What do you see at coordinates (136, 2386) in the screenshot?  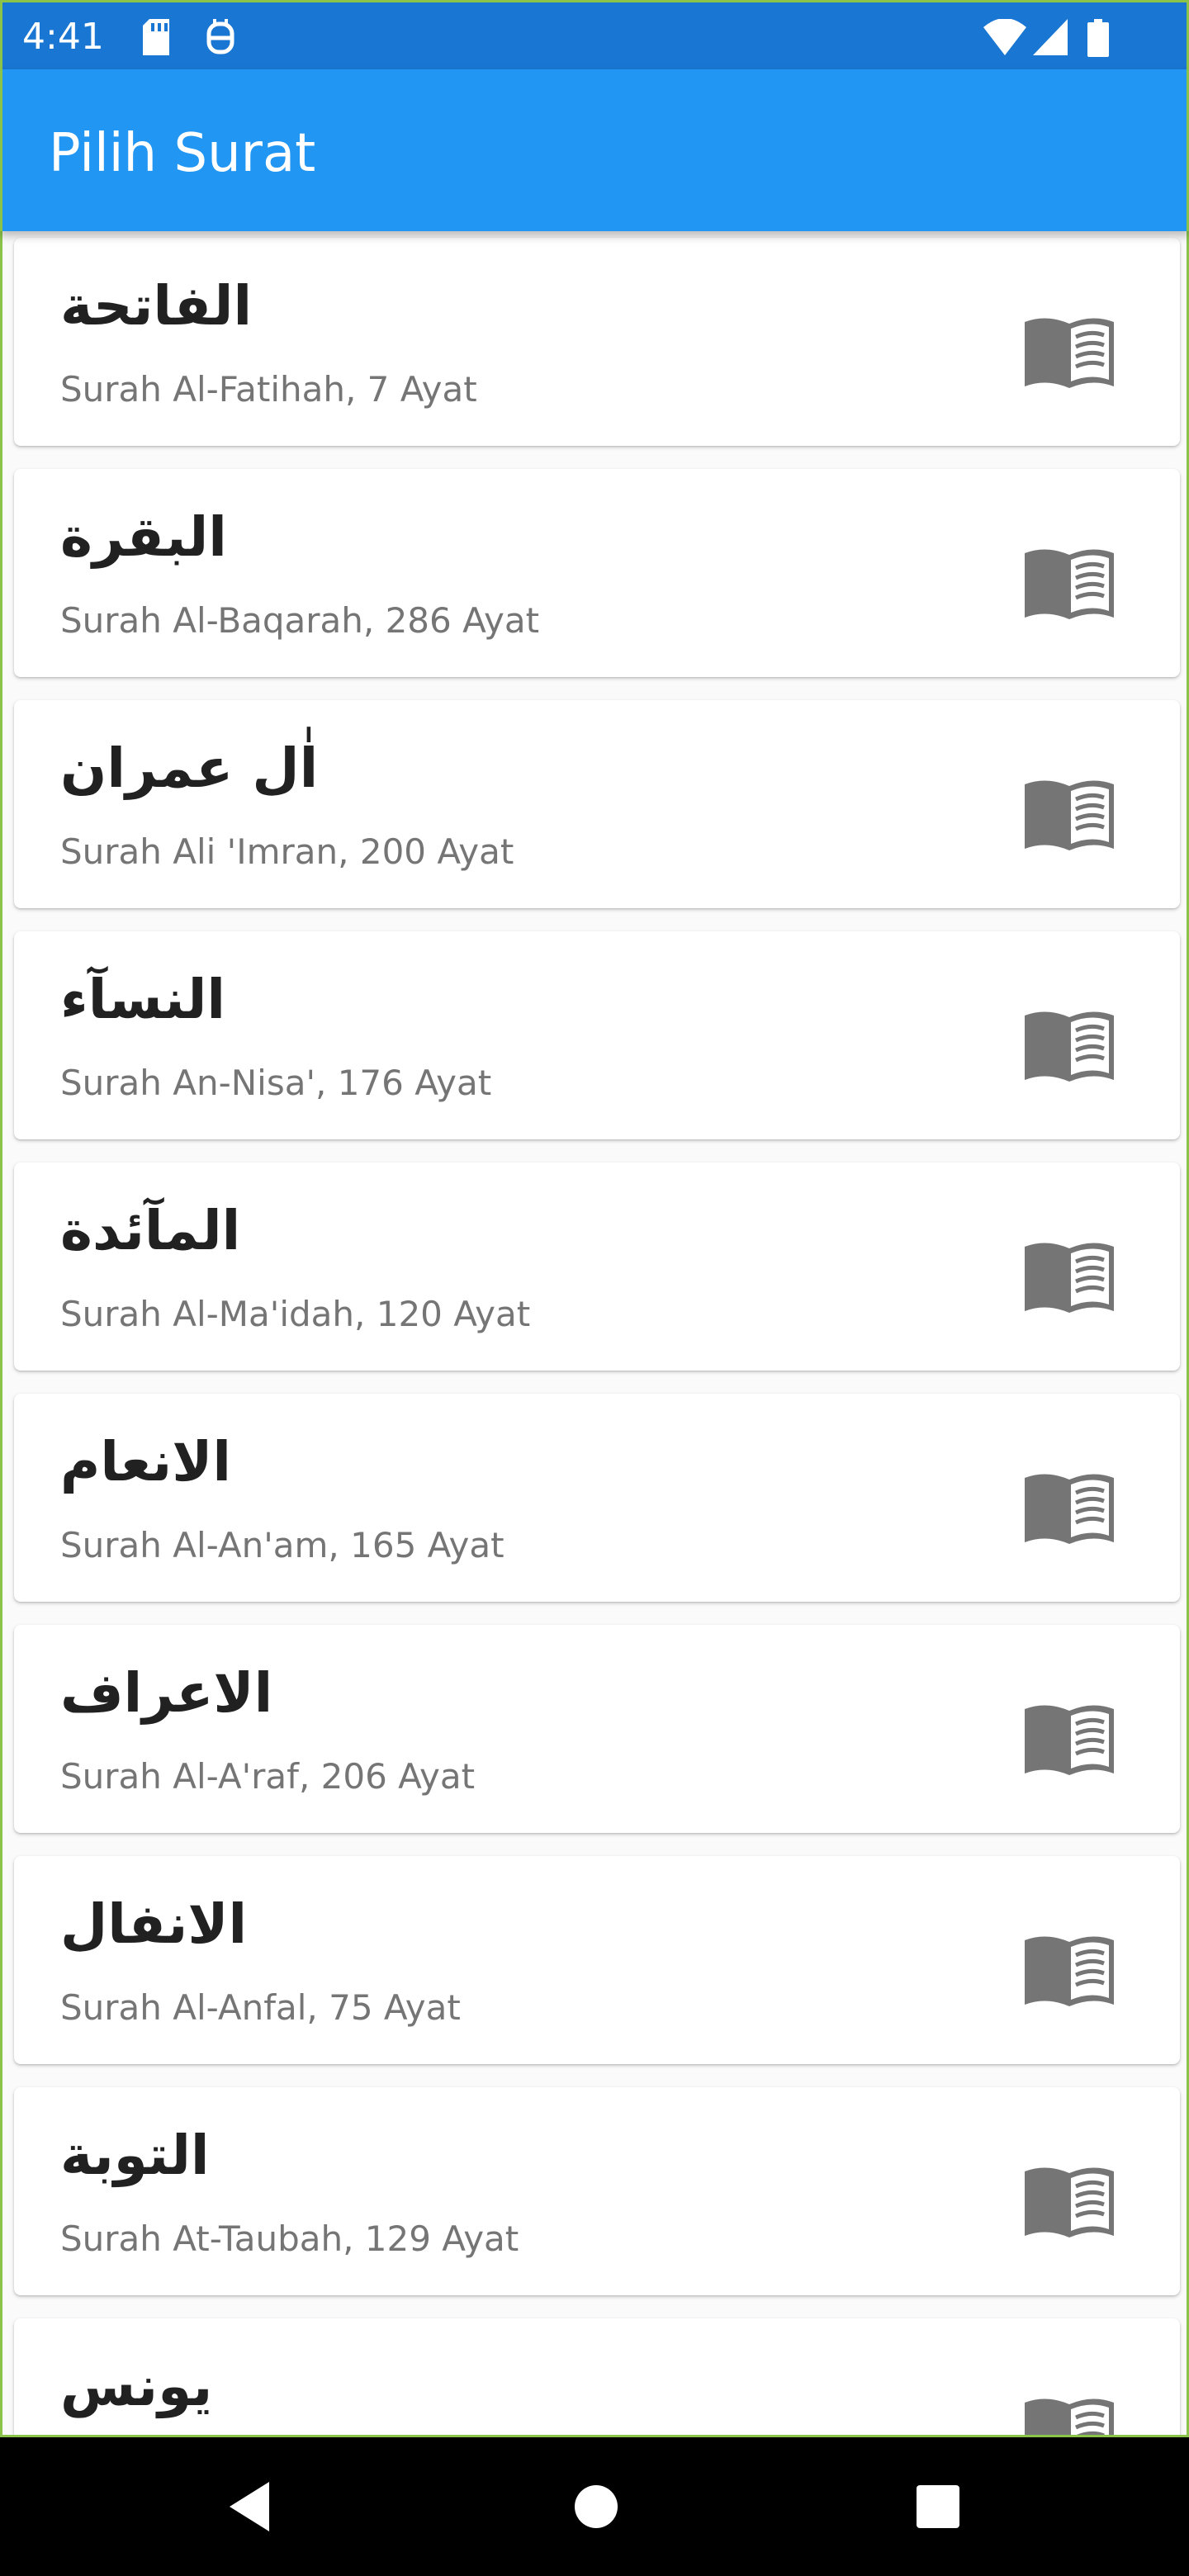 I see `surah-arabic-name: يونس` at bounding box center [136, 2386].